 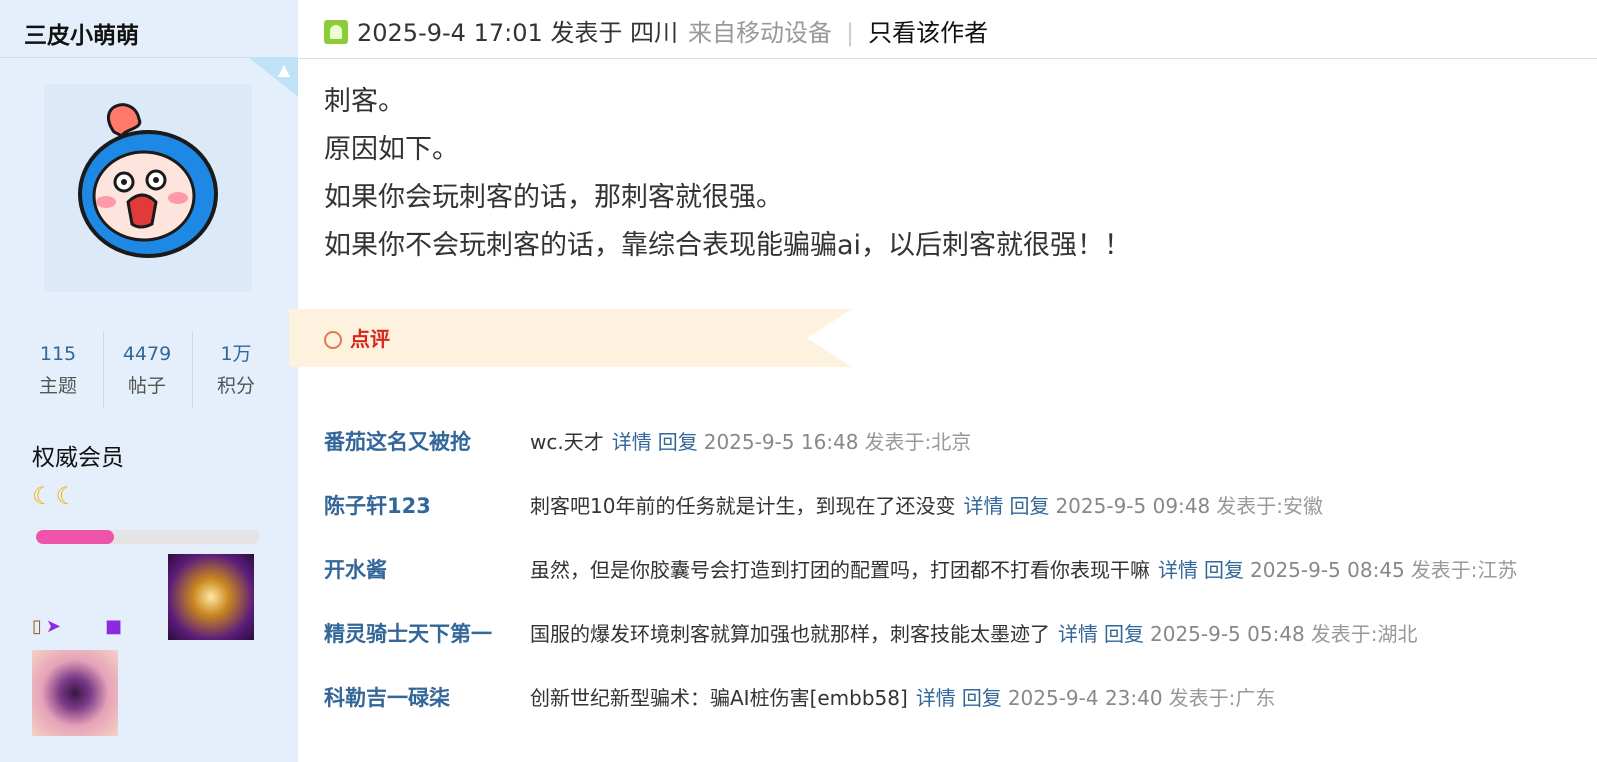 What do you see at coordinates (408, 633) in the screenshot?
I see `comment-author: 精灵骑士天下第一` at bounding box center [408, 633].